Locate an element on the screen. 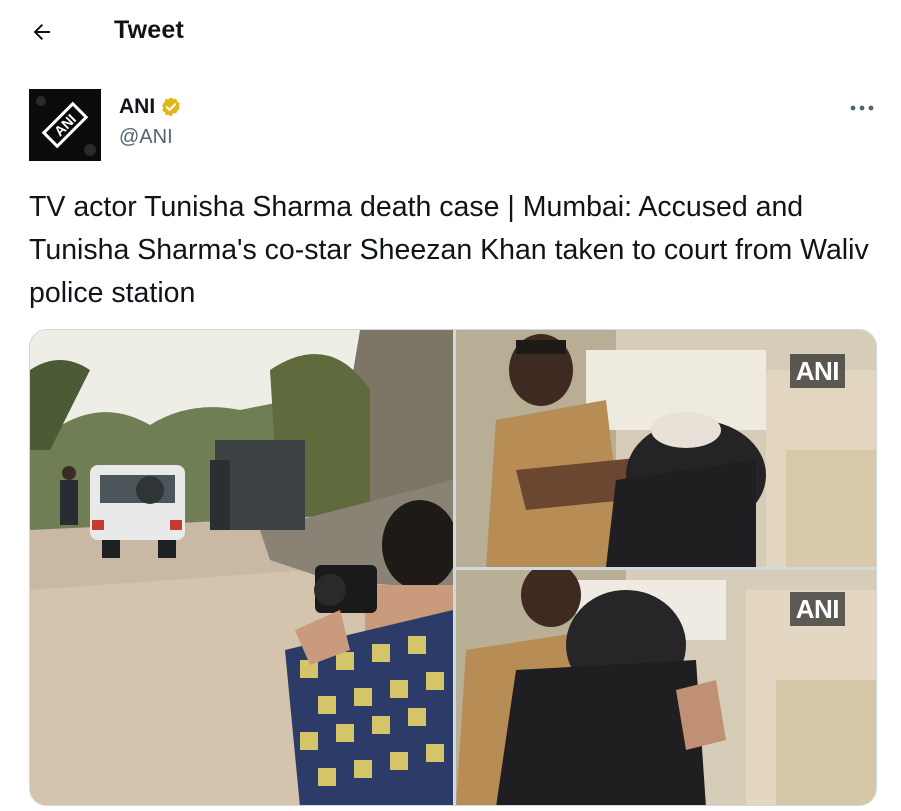 Image resolution: width=901 pixels, height=811 pixels. page-title: Tweet is located at coordinates (149, 30).